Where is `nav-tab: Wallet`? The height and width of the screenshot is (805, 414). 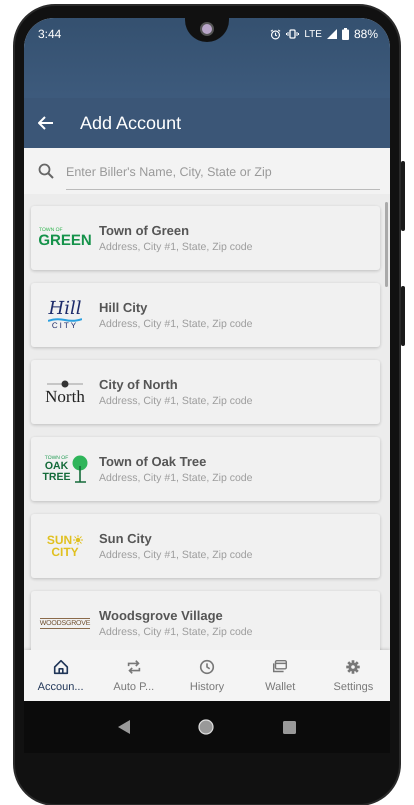 nav-tab: Wallet is located at coordinates (280, 675).